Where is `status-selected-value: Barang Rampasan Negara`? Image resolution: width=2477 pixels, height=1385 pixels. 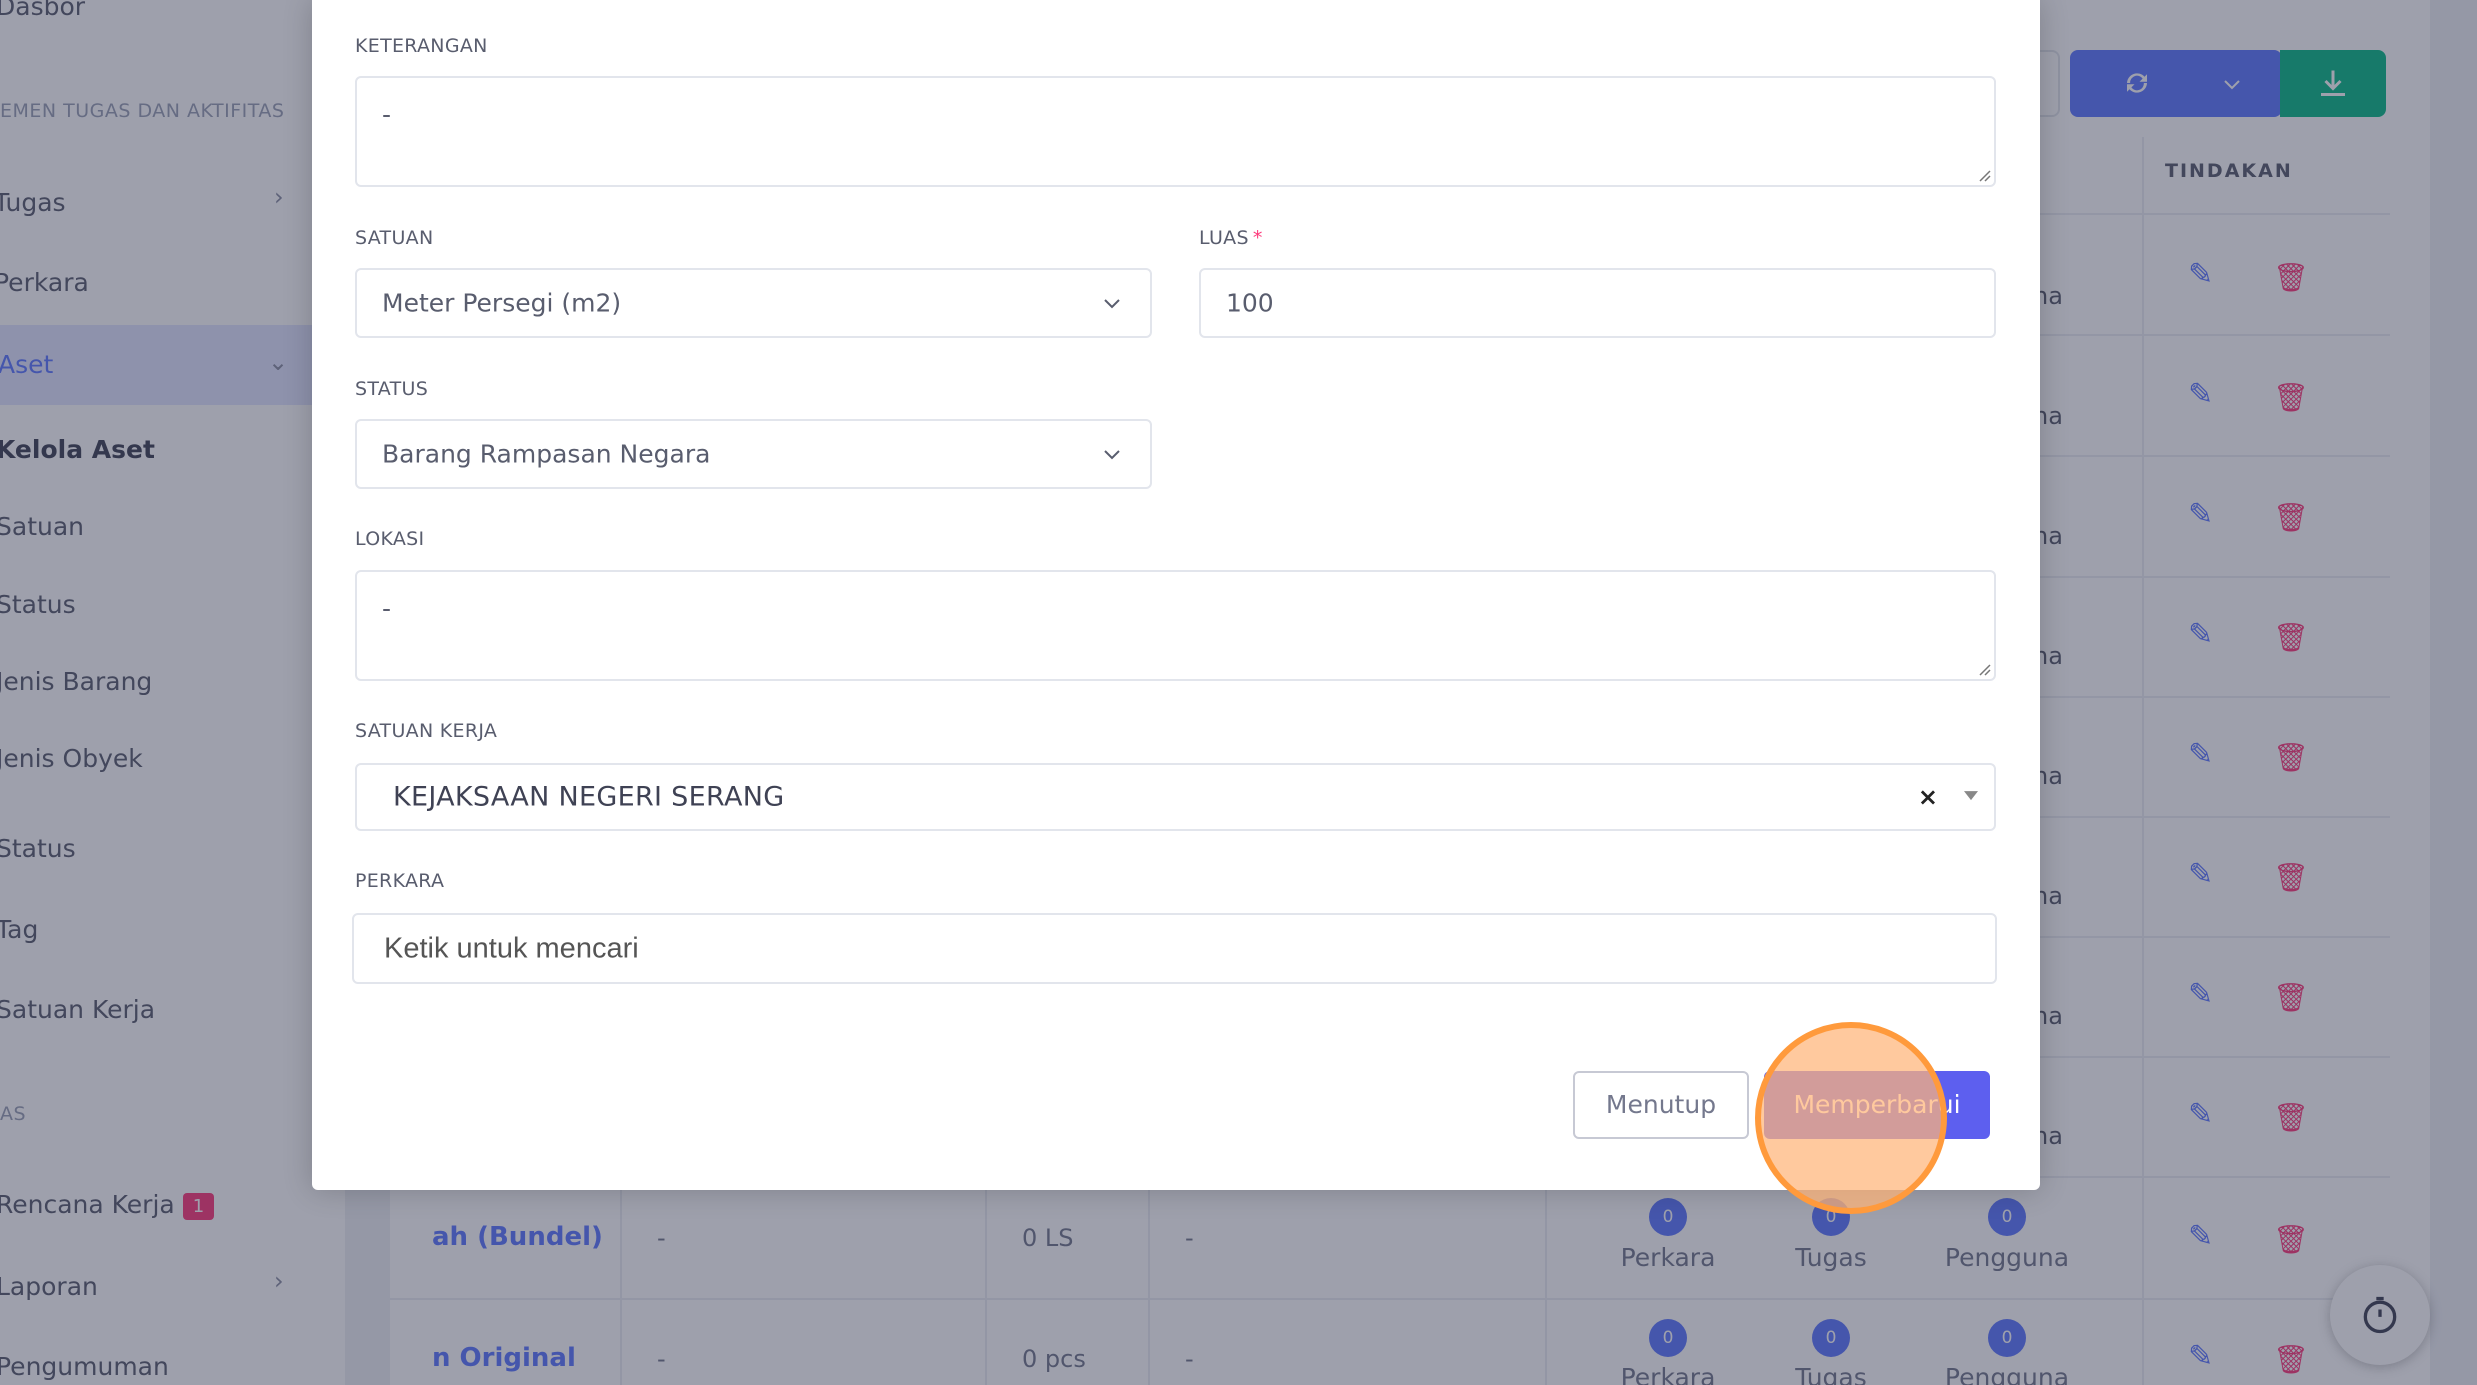 status-selected-value: Barang Rampasan Negara is located at coordinates (546, 454).